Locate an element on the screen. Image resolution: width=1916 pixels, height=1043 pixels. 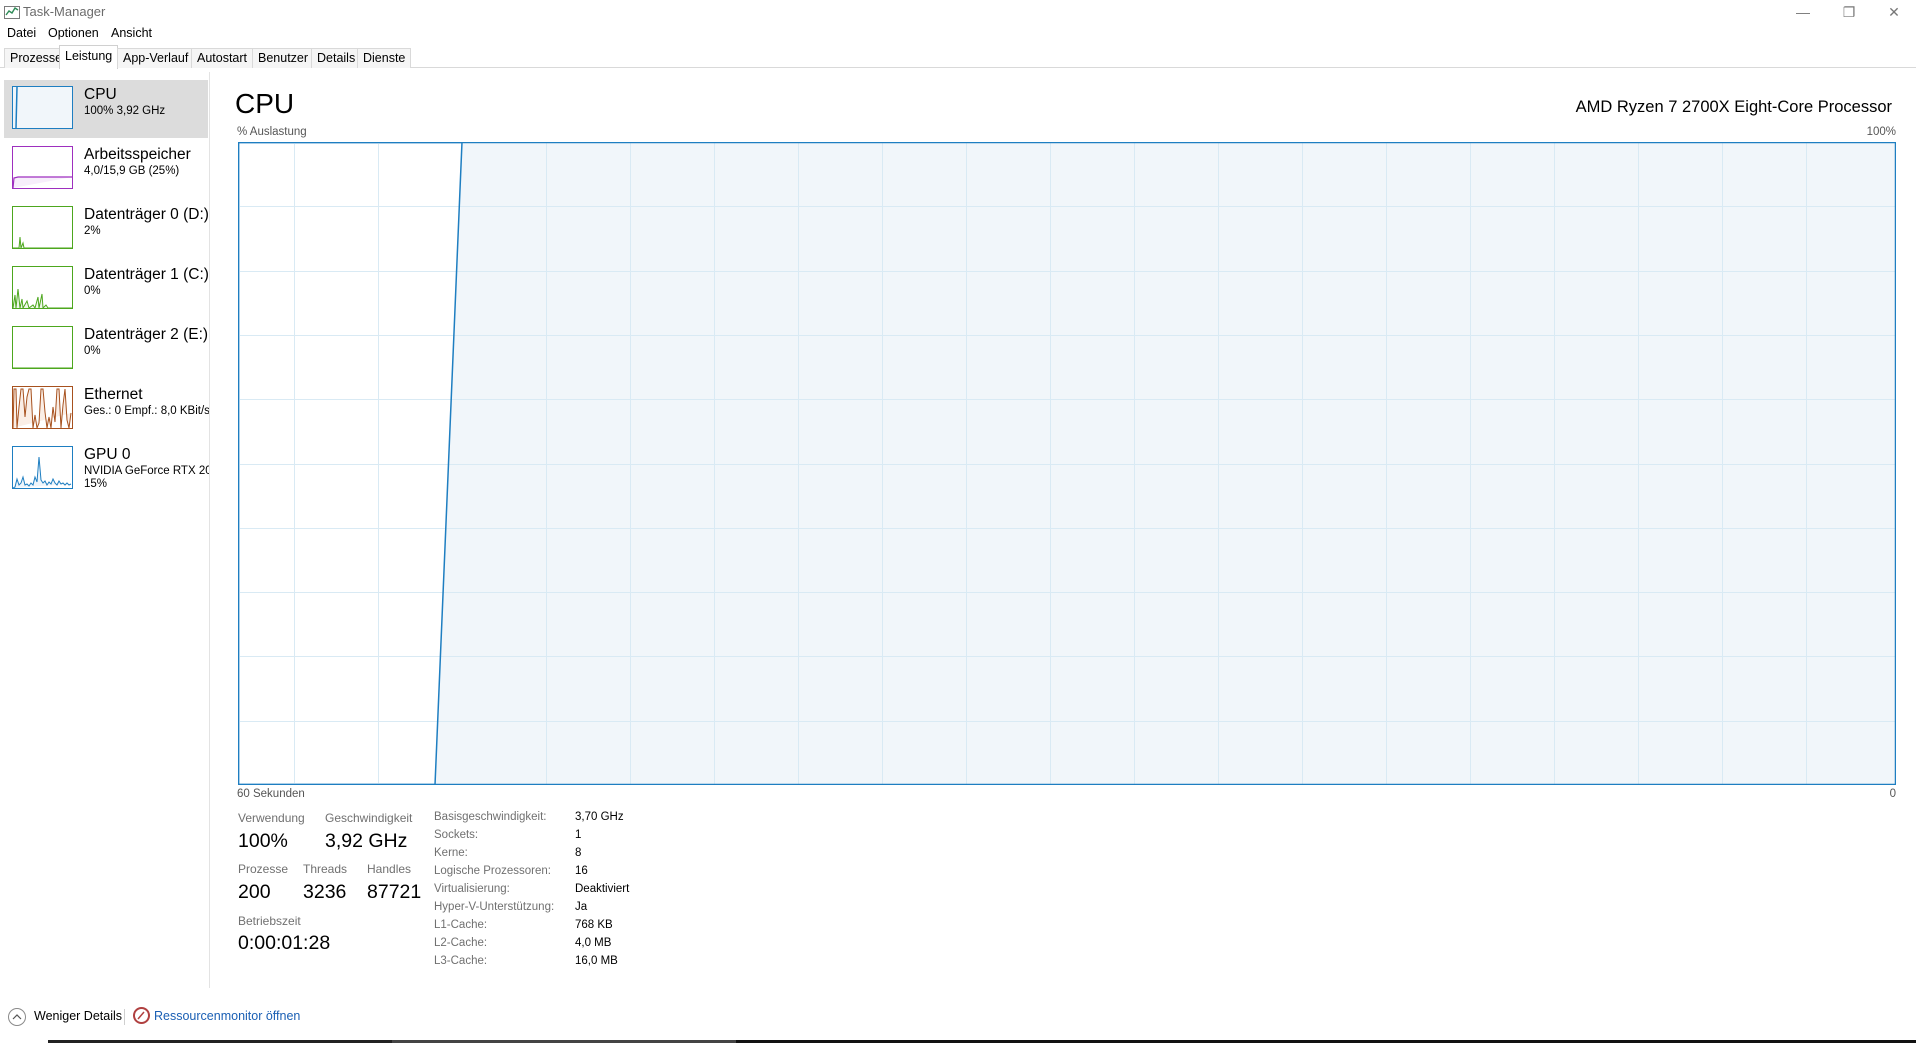
tab-benutzer: Benutzer is located at coordinates (283, 58).